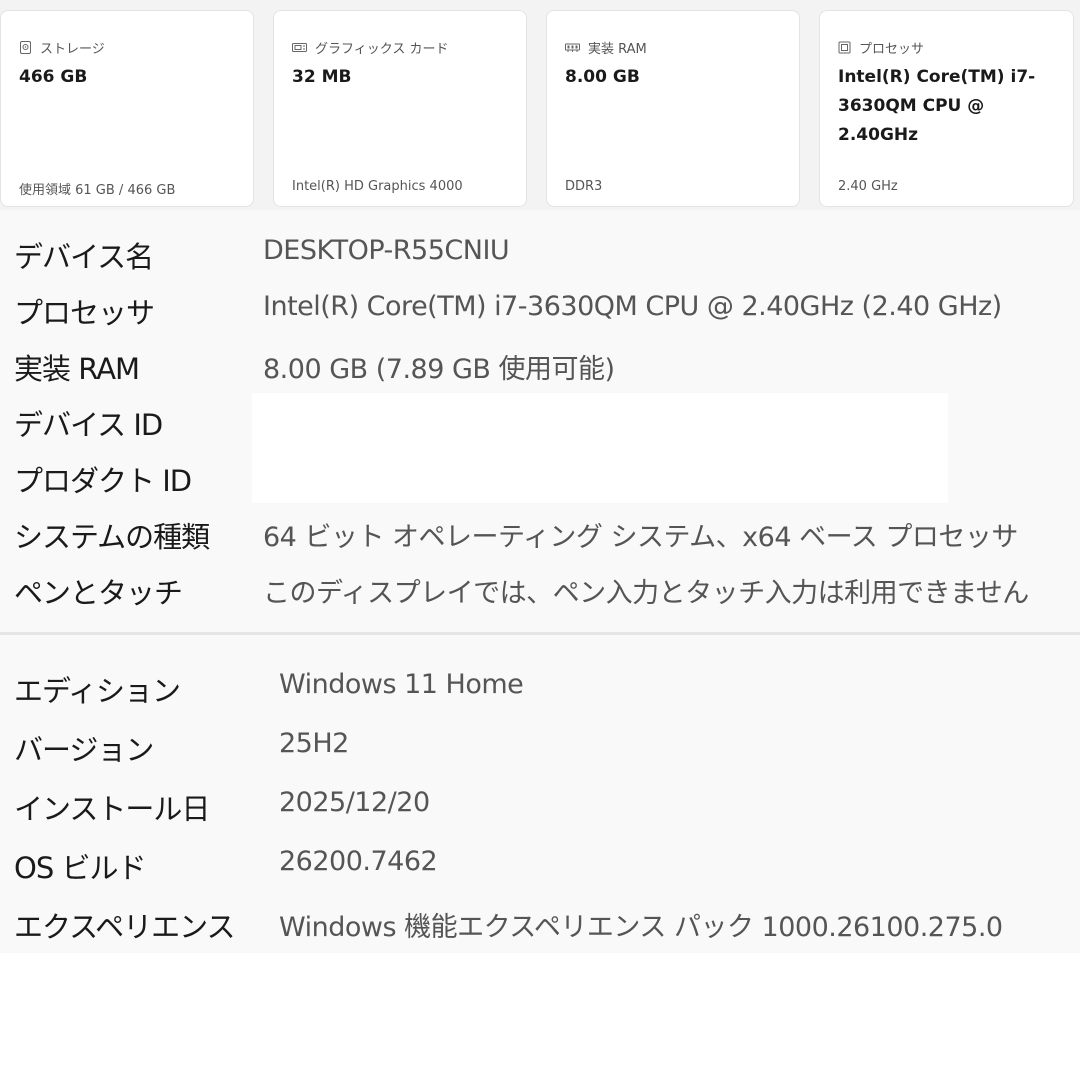 This screenshot has width=1080, height=1080. I want to click on spec-label: エクスペリエンス, so click(125, 927).